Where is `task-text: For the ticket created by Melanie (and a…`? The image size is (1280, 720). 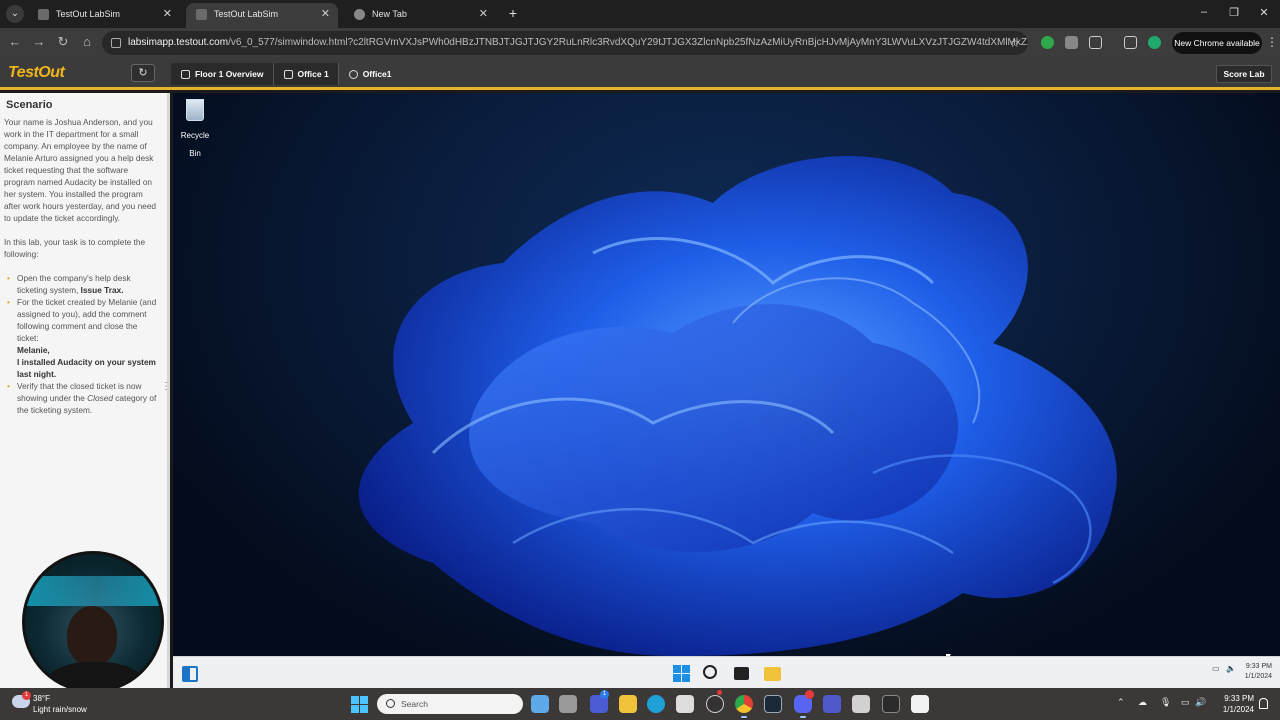
task-text: For the ticket created by Melanie (and a… is located at coordinates (87, 320).